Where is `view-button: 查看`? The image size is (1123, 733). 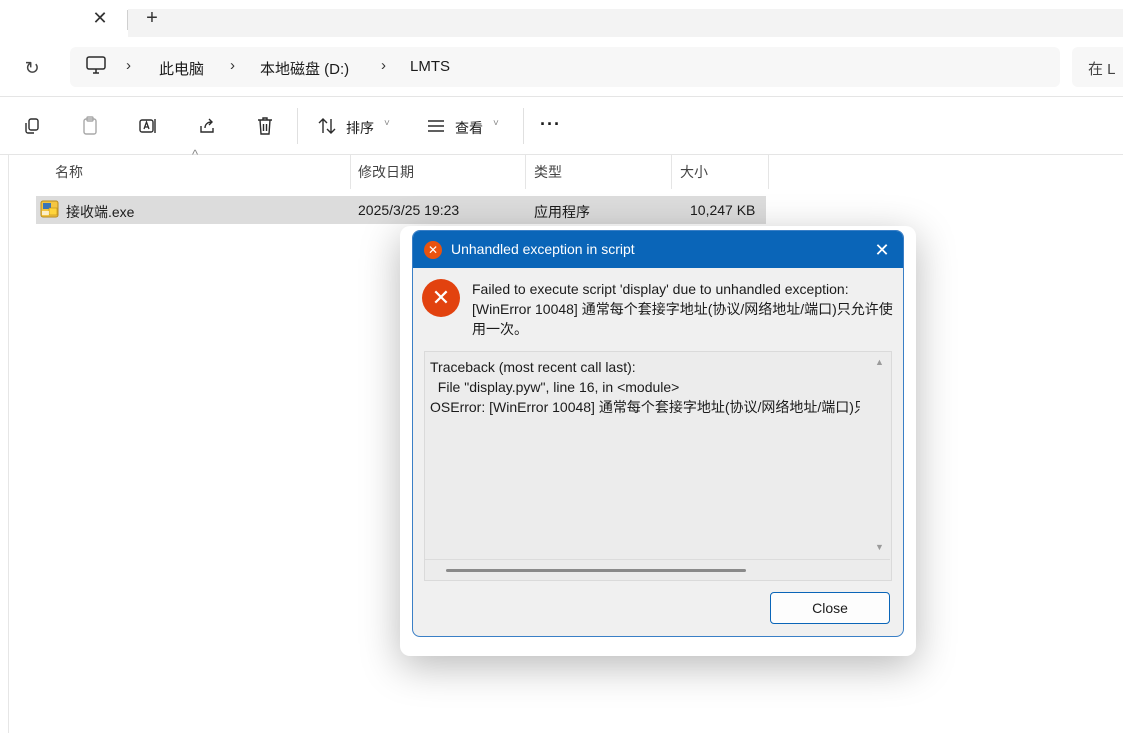 view-button: 查看 is located at coordinates (469, 128).